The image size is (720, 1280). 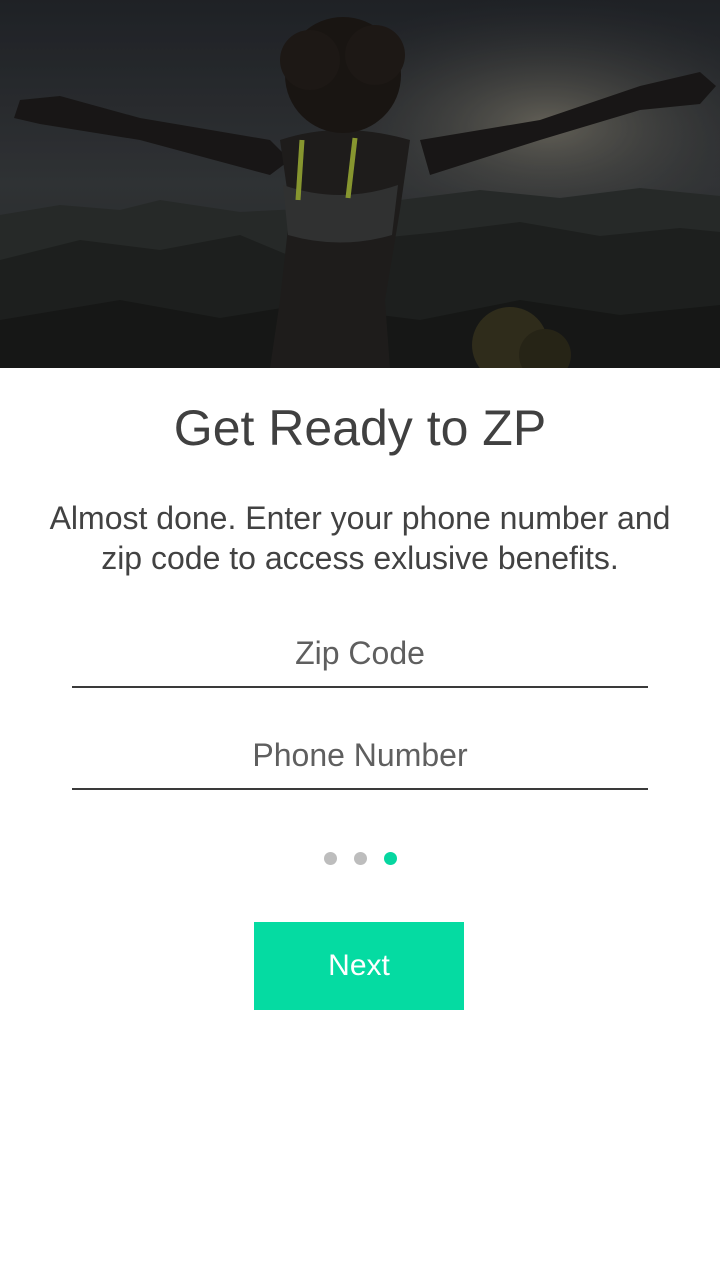 I want to click on page-title: Get Ready to ZP, so click(x=360, y=428).